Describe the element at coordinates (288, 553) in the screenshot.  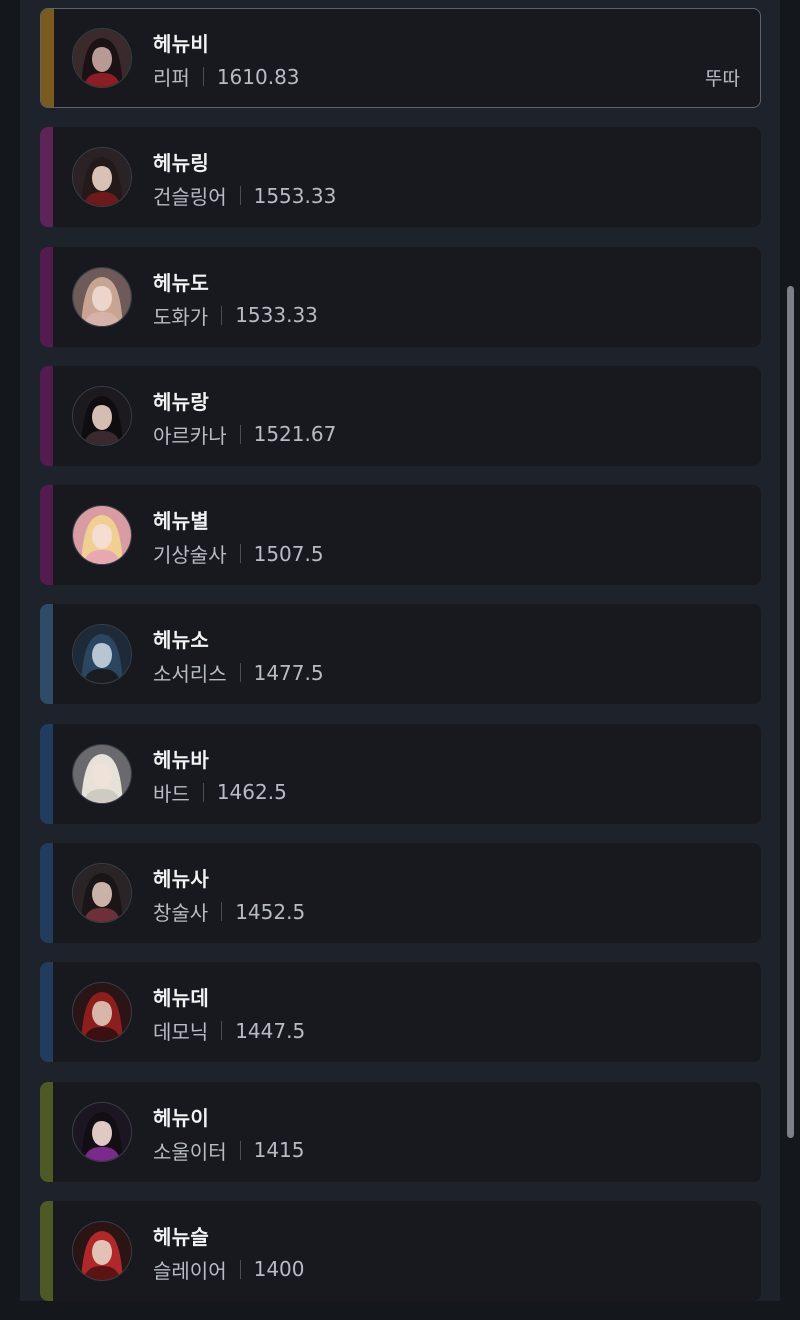
I see `item-level: 1507.5` at that location.